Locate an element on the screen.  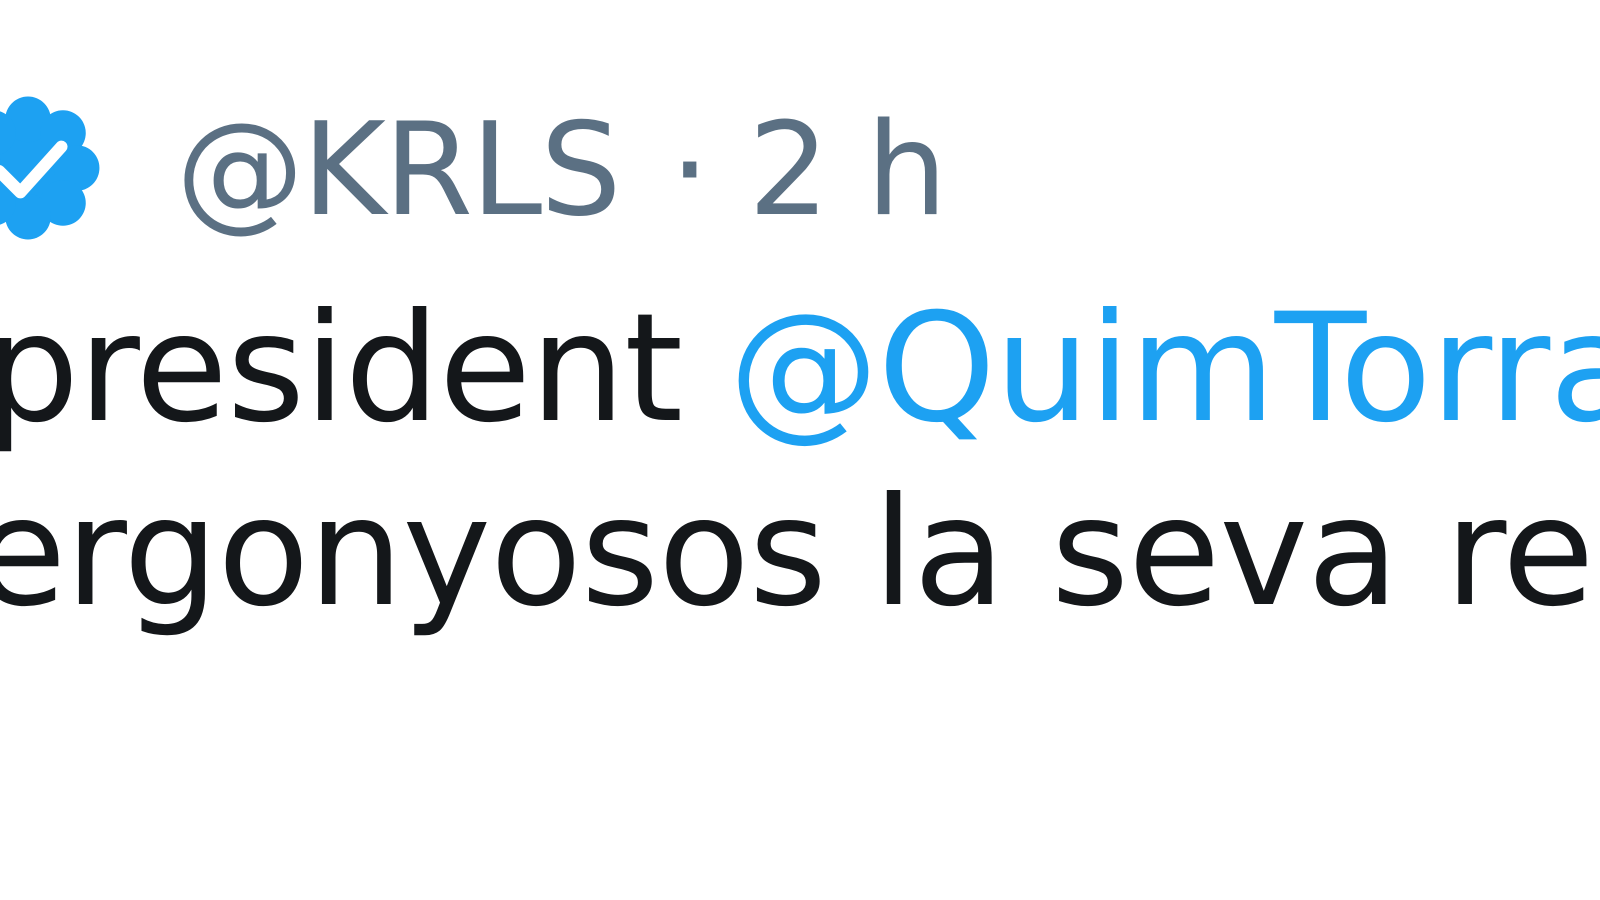
tweet-time: 2 h is located at coordinates (847, 170).